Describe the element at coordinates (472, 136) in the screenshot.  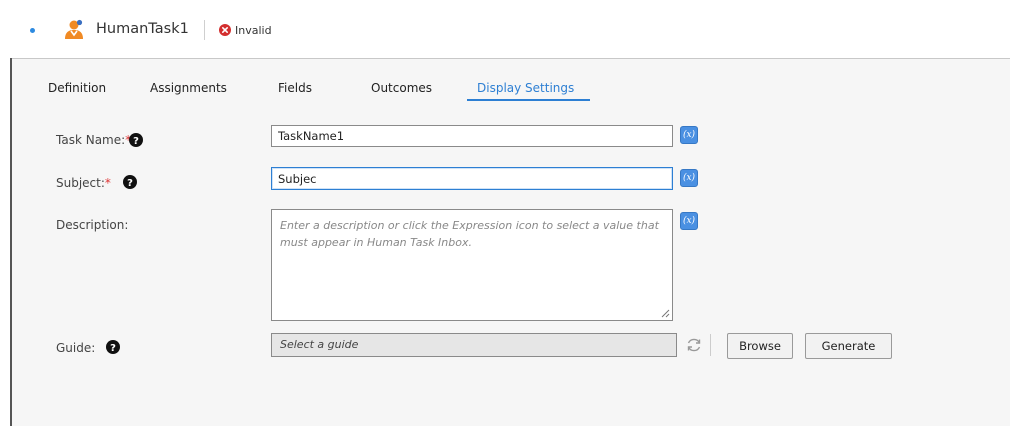
I see `task-name-input` at that location.